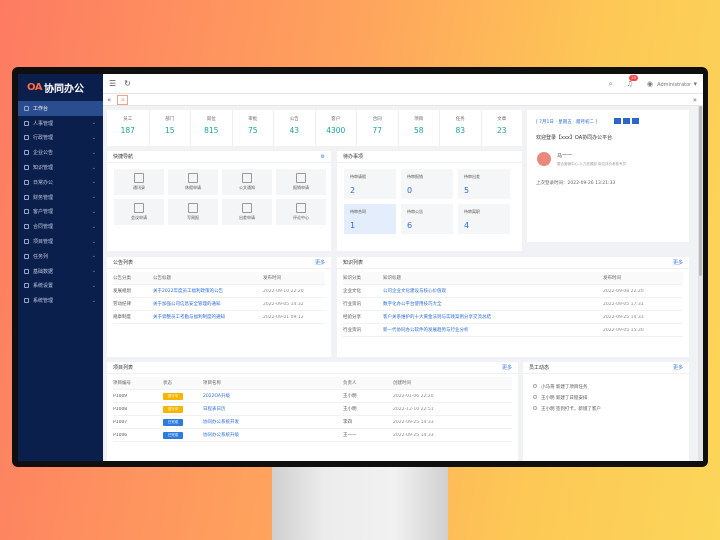  I want to click on calendar-prev-button, so click(617, 121).